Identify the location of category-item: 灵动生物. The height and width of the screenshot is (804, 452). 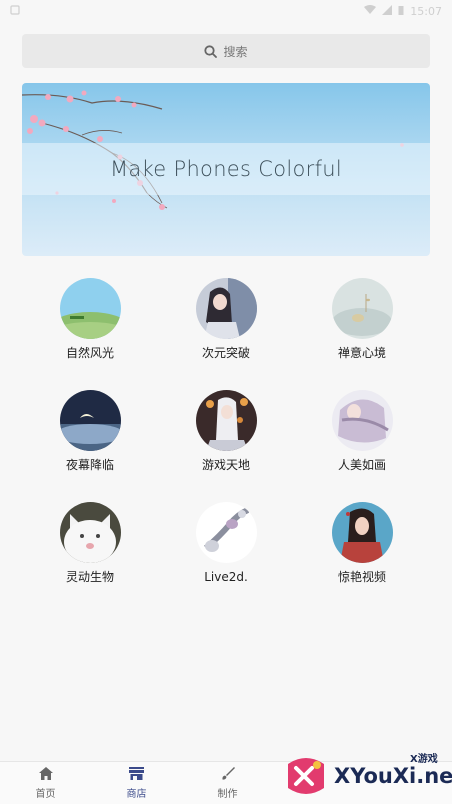
(90, 543).